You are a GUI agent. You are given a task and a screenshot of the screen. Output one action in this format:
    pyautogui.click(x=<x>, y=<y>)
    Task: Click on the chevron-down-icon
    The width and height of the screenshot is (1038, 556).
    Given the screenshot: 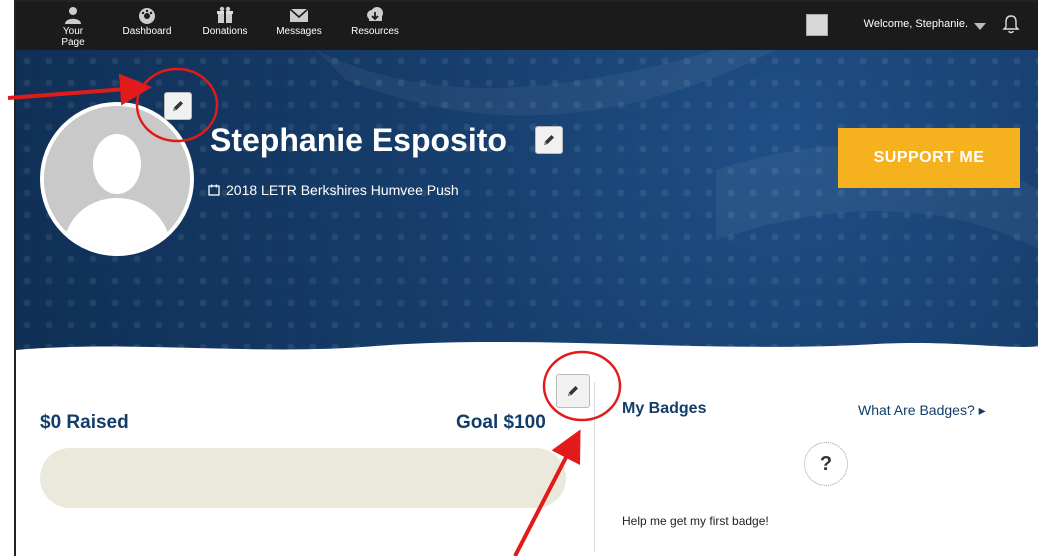 What is the action you would take?
    pyautogui.click(x=980, y=26)
    